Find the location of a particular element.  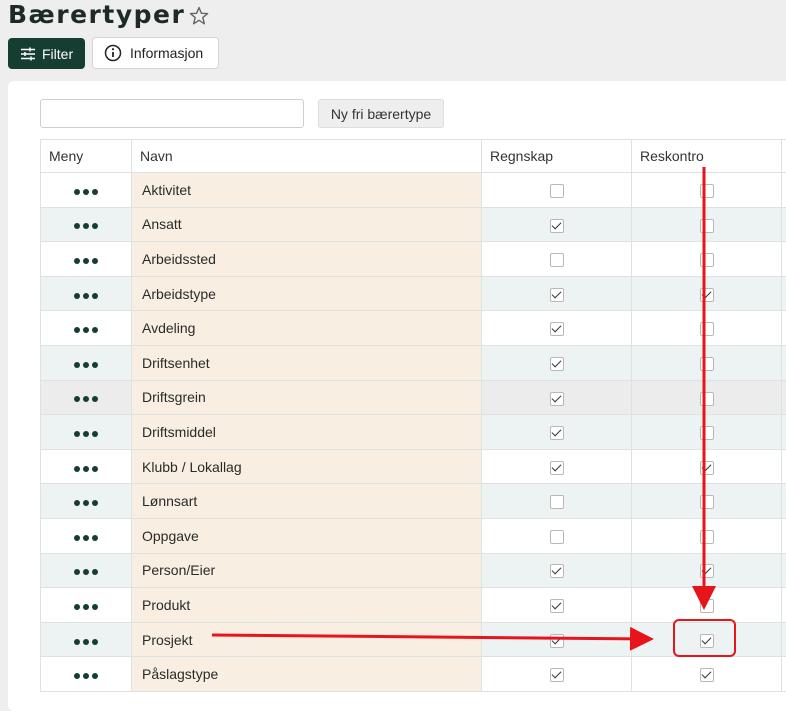

table-row: Driftsmiddel is located at coordinates (413, 432).